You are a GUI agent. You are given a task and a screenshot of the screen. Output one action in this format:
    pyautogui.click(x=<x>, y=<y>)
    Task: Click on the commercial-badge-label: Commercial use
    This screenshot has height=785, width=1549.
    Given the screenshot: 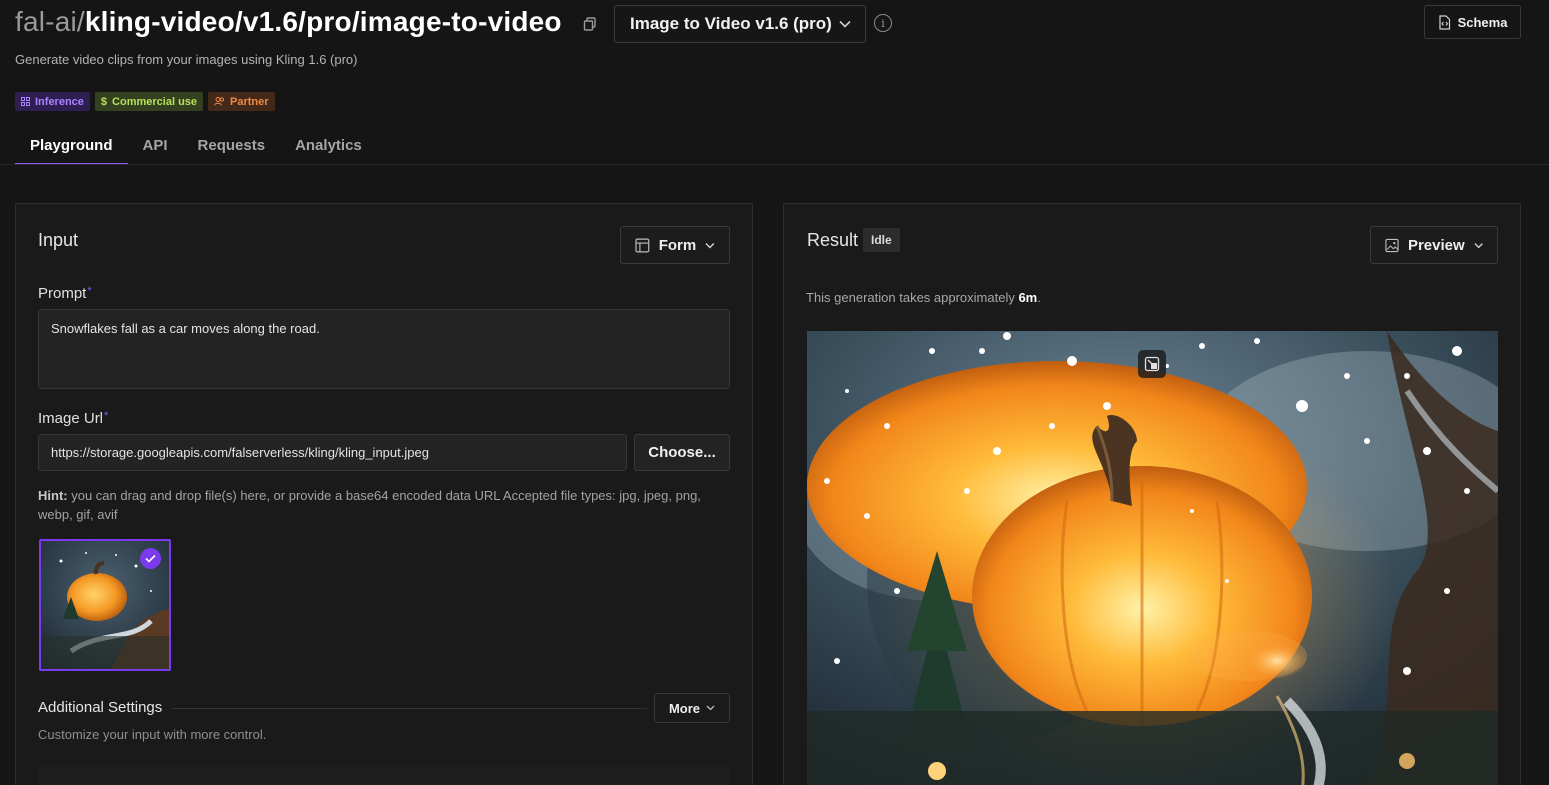 What is the action you would take?
    pyautogui.click(x=155, y=101)
    